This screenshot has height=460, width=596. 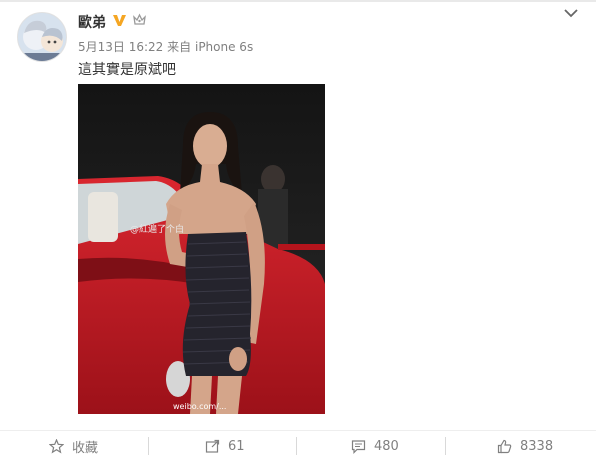 What do you see at coordinates (85, 448) in the screenshot?
I see `favorite-label: 收藏` at bounding box center [85, 448].